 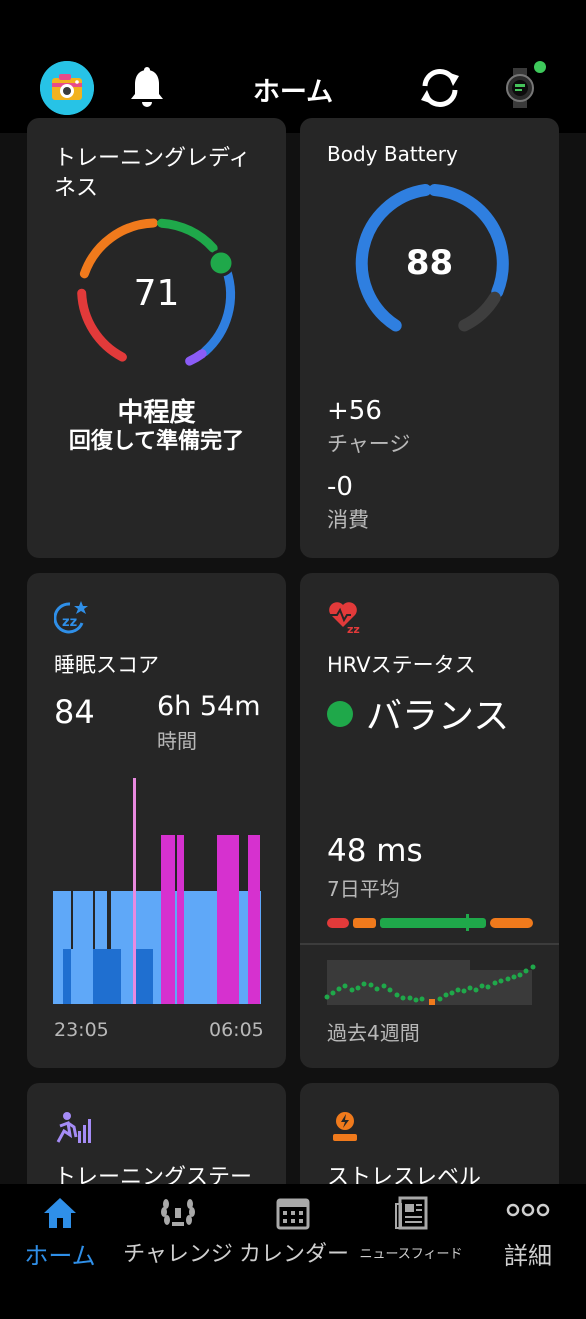 I want to click on training-readiness-score: 71, so click(x=156, y=293).